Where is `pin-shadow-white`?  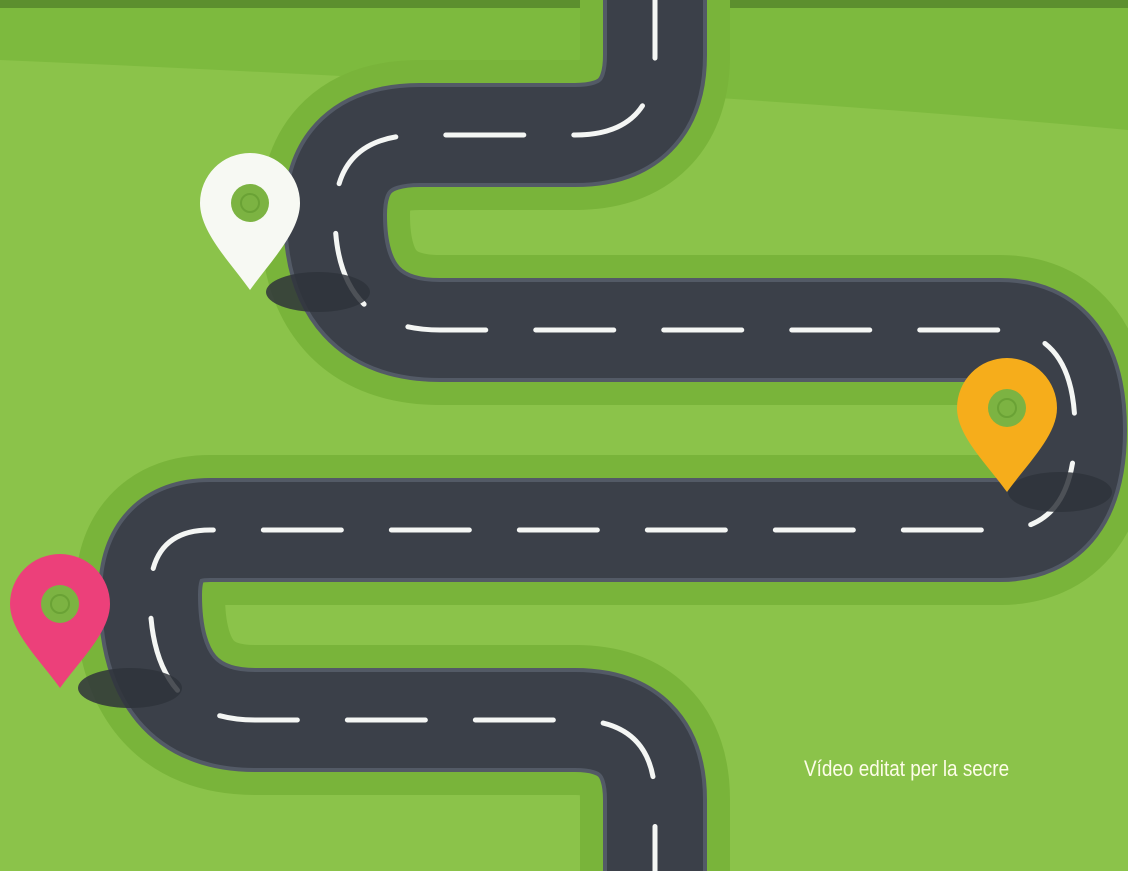 pin-shadow-white is located at coordinates (318, 292).